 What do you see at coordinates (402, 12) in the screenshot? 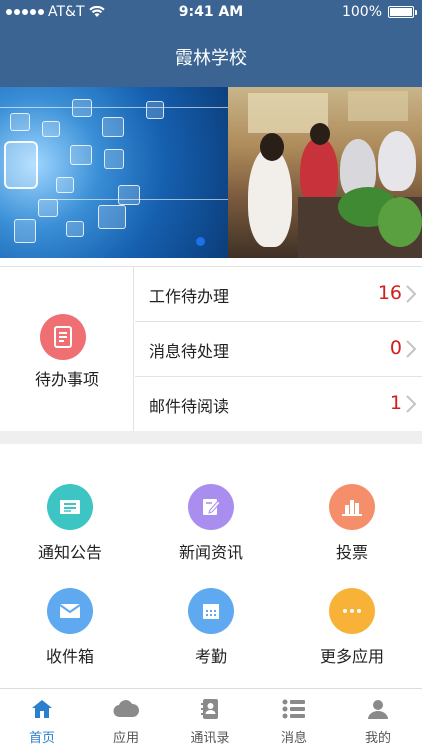
I see `battery-icon` at bounding box center [402, 12].